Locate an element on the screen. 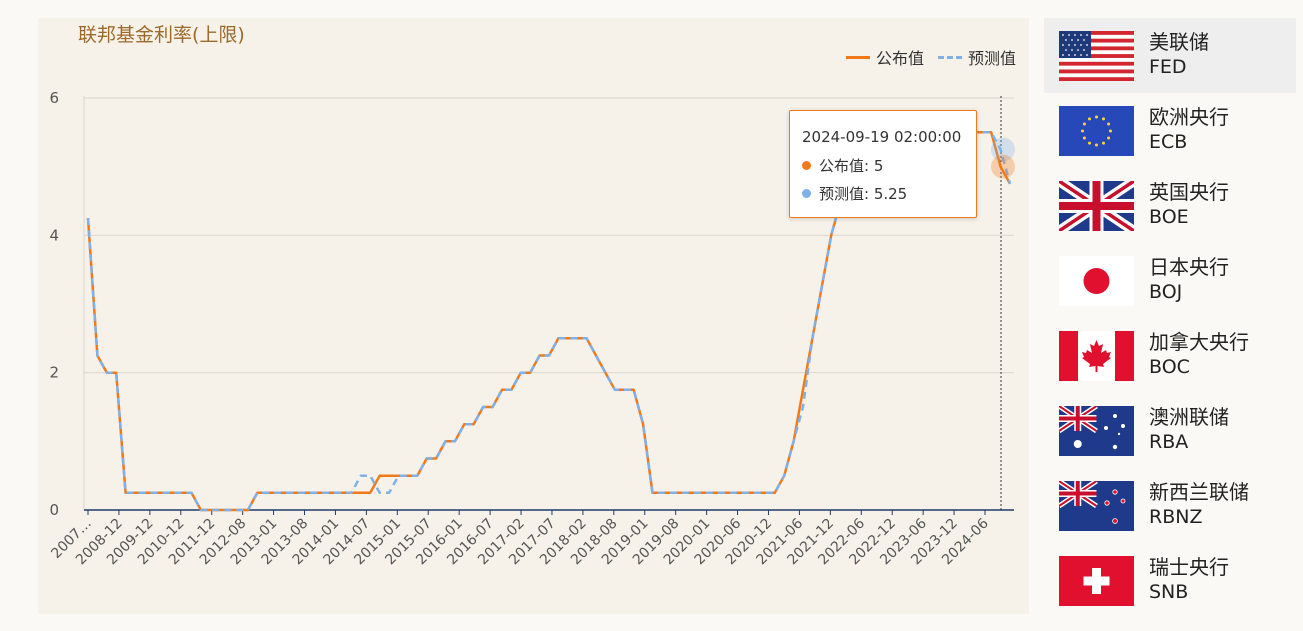 Image resolution: width=1303 pixels, height=631 pixels. legend-label-actual: 公布值 is located at coordinates (899, 58).